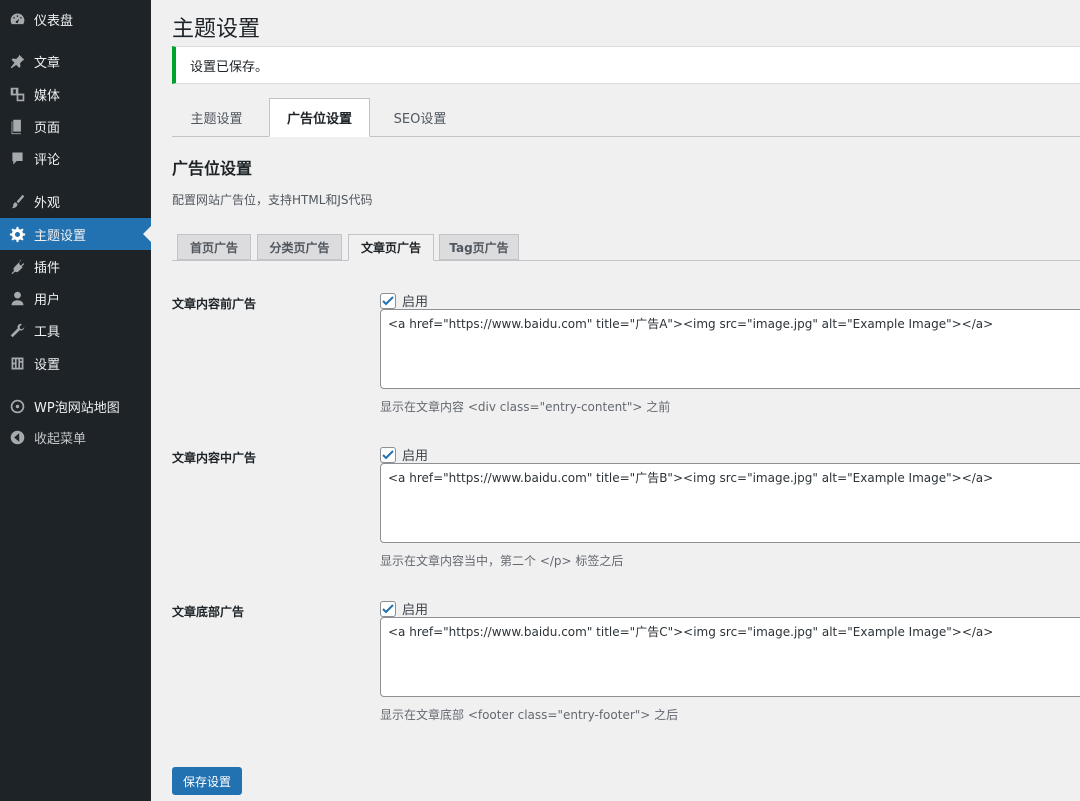 The width and height of the screenshot is (1080, 801). Describe the element at coordinates (47, 63) in the screenshot. I see `sidebar-item-label: 文章` at that location.